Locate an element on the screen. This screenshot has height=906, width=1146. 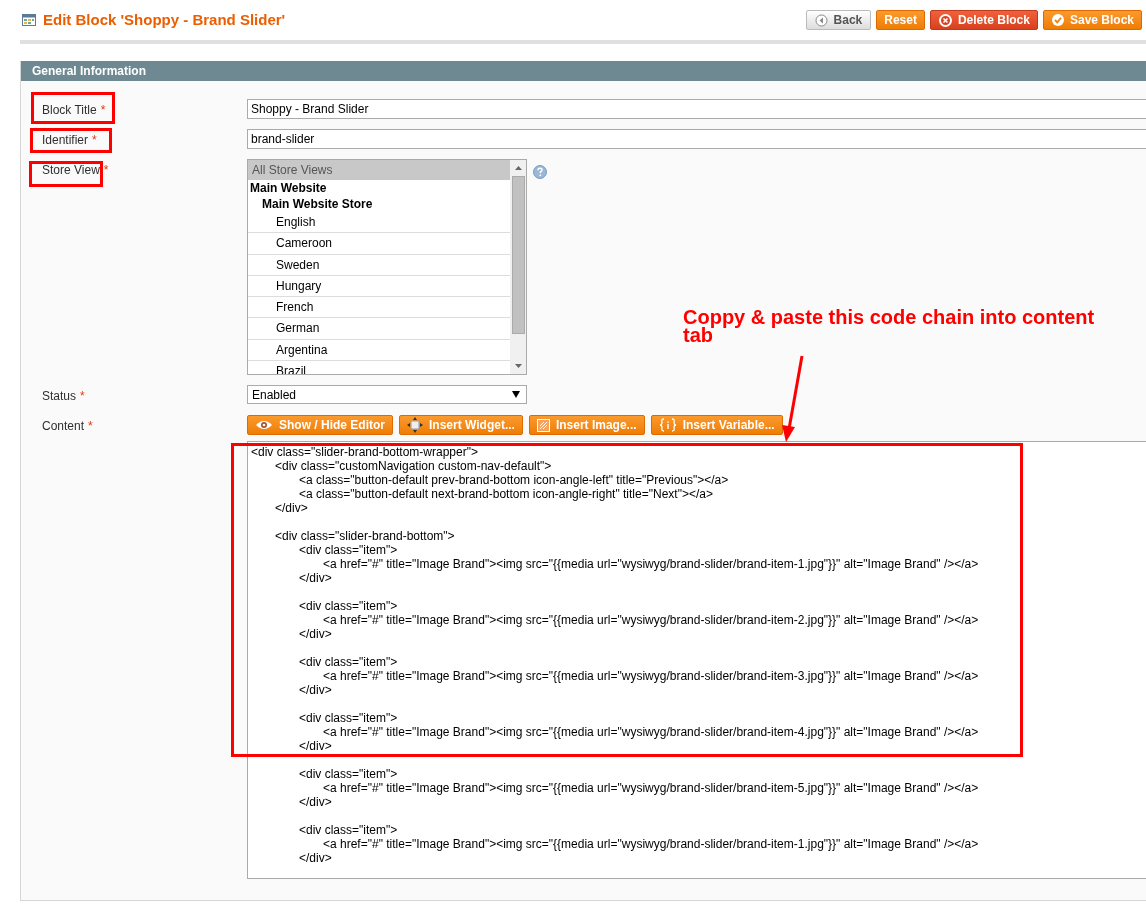
store-view-option: Hungary is located at coordinates (379, 286).